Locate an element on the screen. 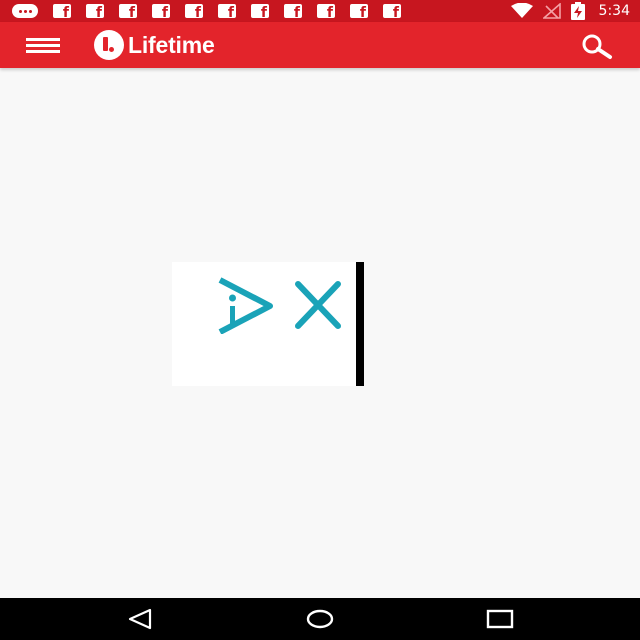 Image resolution: width=640 pixels, height=640 pixels. lifetime-logo-mark is located at coordinates (109, 45).